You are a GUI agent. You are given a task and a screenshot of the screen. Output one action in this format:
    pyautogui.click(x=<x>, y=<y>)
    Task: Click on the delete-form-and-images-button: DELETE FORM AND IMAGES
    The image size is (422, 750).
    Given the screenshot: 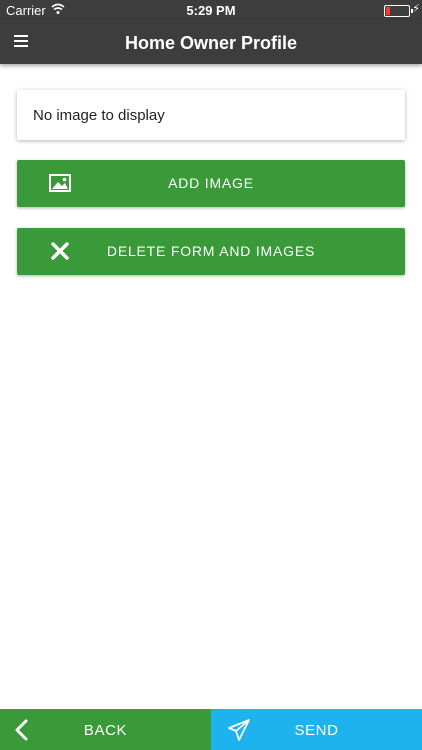 What is the action you would take?
    pyautogui.click(x=211, y=251)
    